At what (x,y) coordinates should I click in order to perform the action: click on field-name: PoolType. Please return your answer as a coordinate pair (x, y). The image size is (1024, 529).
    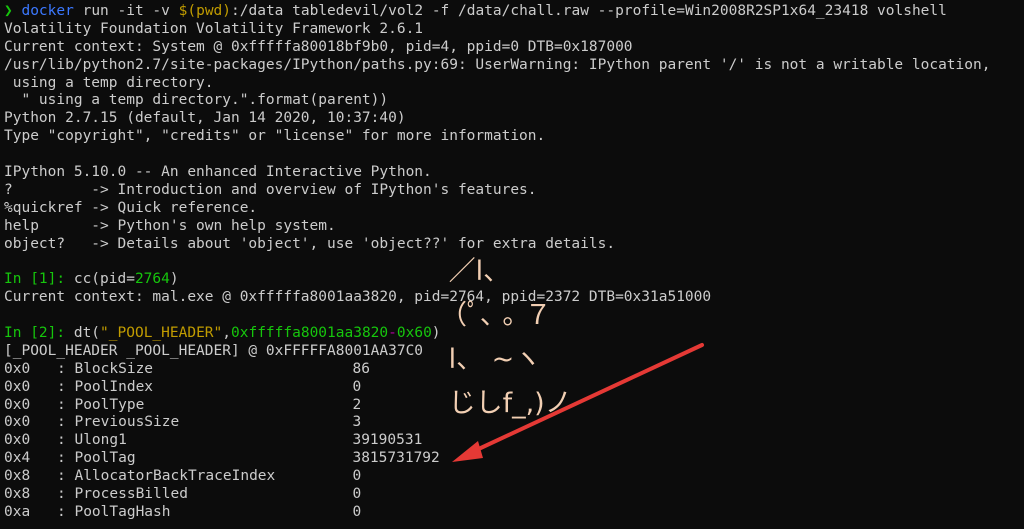
    Looking at the image, I should click on (109, 404).